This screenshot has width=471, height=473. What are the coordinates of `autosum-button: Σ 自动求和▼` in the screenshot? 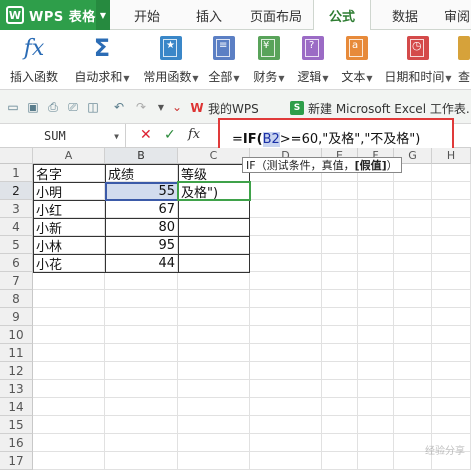 It's located at (102, 60).